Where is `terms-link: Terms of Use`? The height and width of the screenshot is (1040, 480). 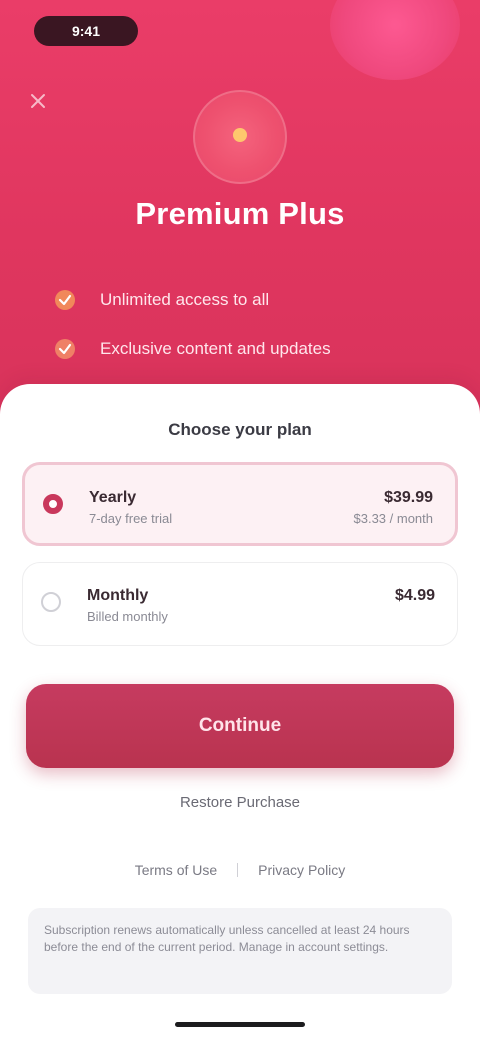
terms-link: Terms of Use is located at coordinates (176, 870).